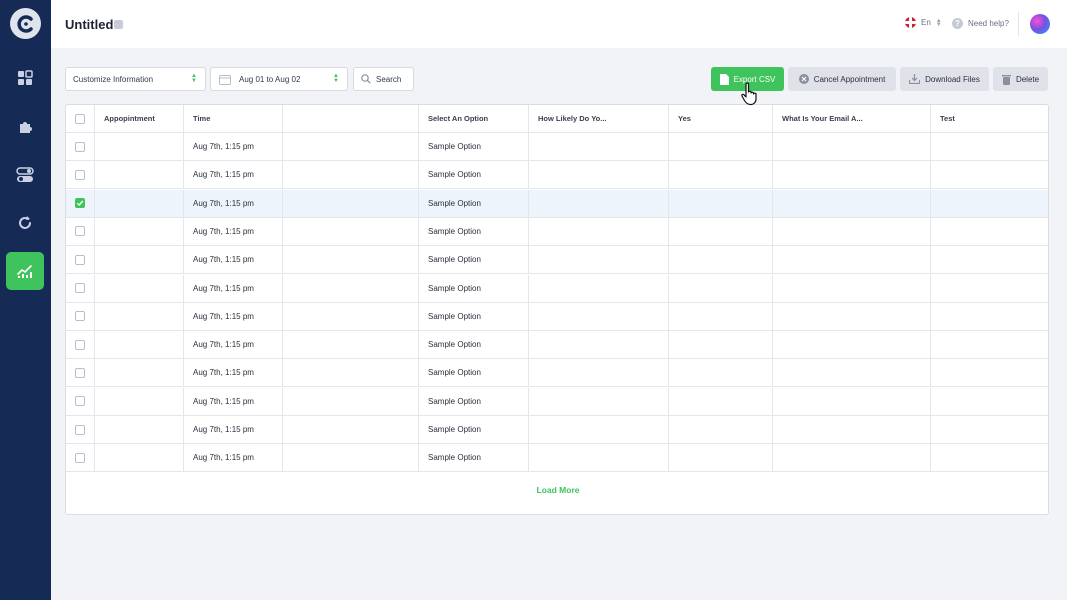  I want to click on checkmark-icon, so click(80, 203).